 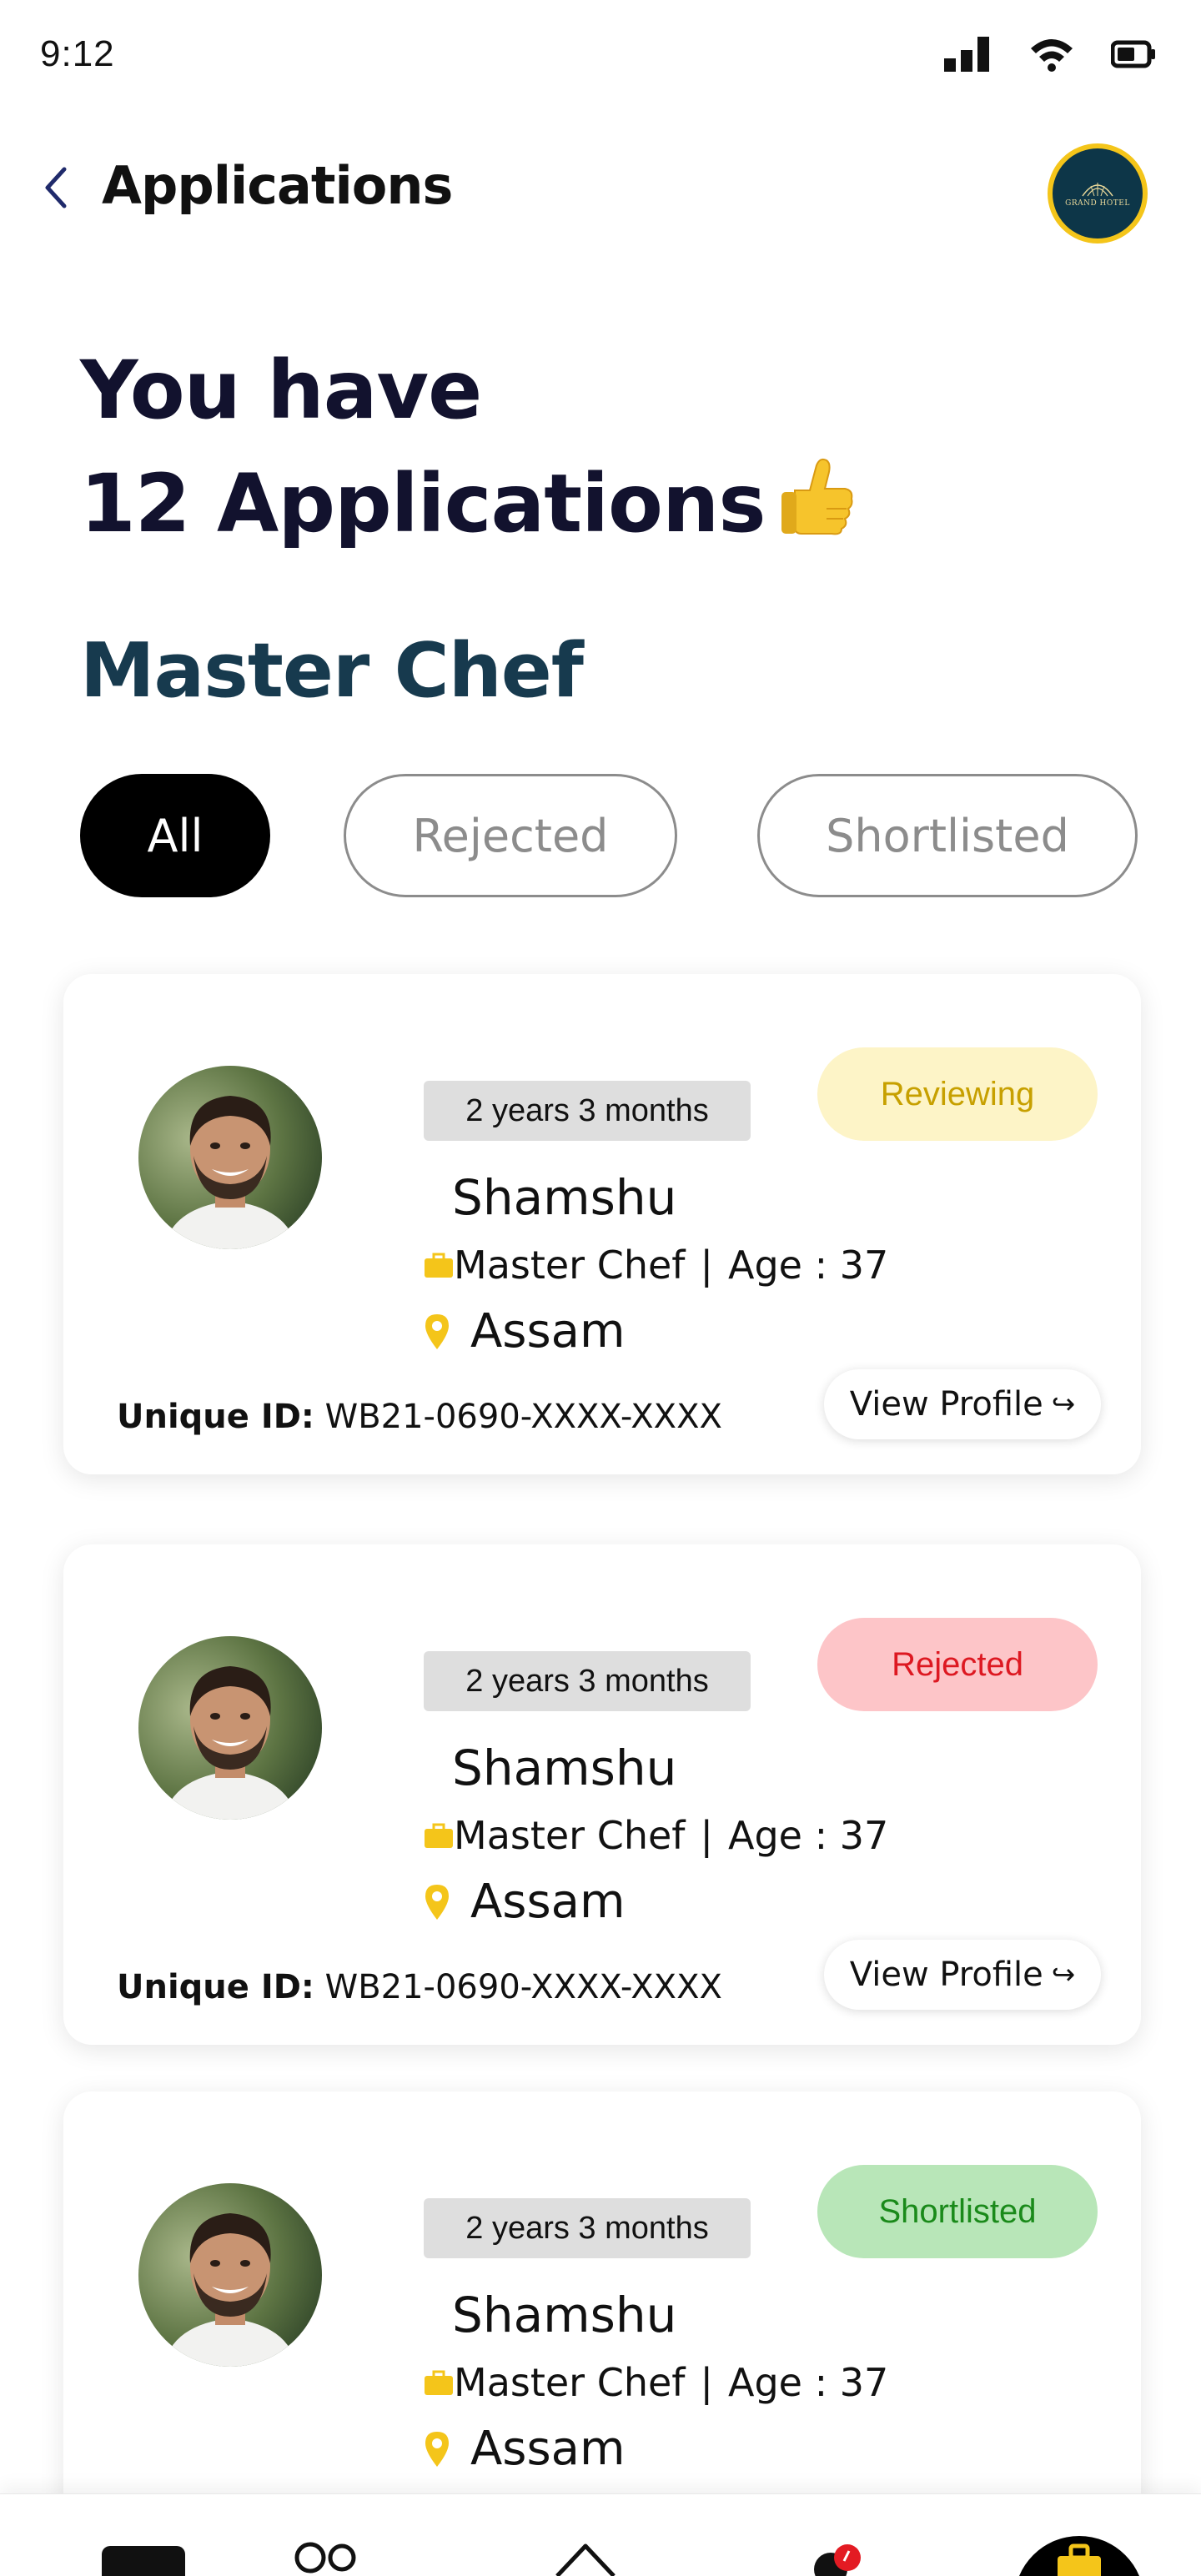 I want to click on page-title: Applications, so click(x=278, y=185).